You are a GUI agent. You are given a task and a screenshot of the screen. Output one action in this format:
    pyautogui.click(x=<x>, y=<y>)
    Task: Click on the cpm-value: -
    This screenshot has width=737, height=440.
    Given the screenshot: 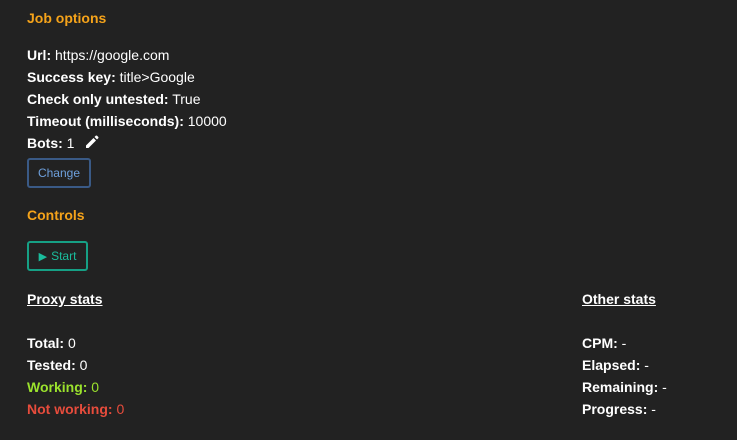 What is the action you would take?
    pyautogui.click(x=624, y=343)
    